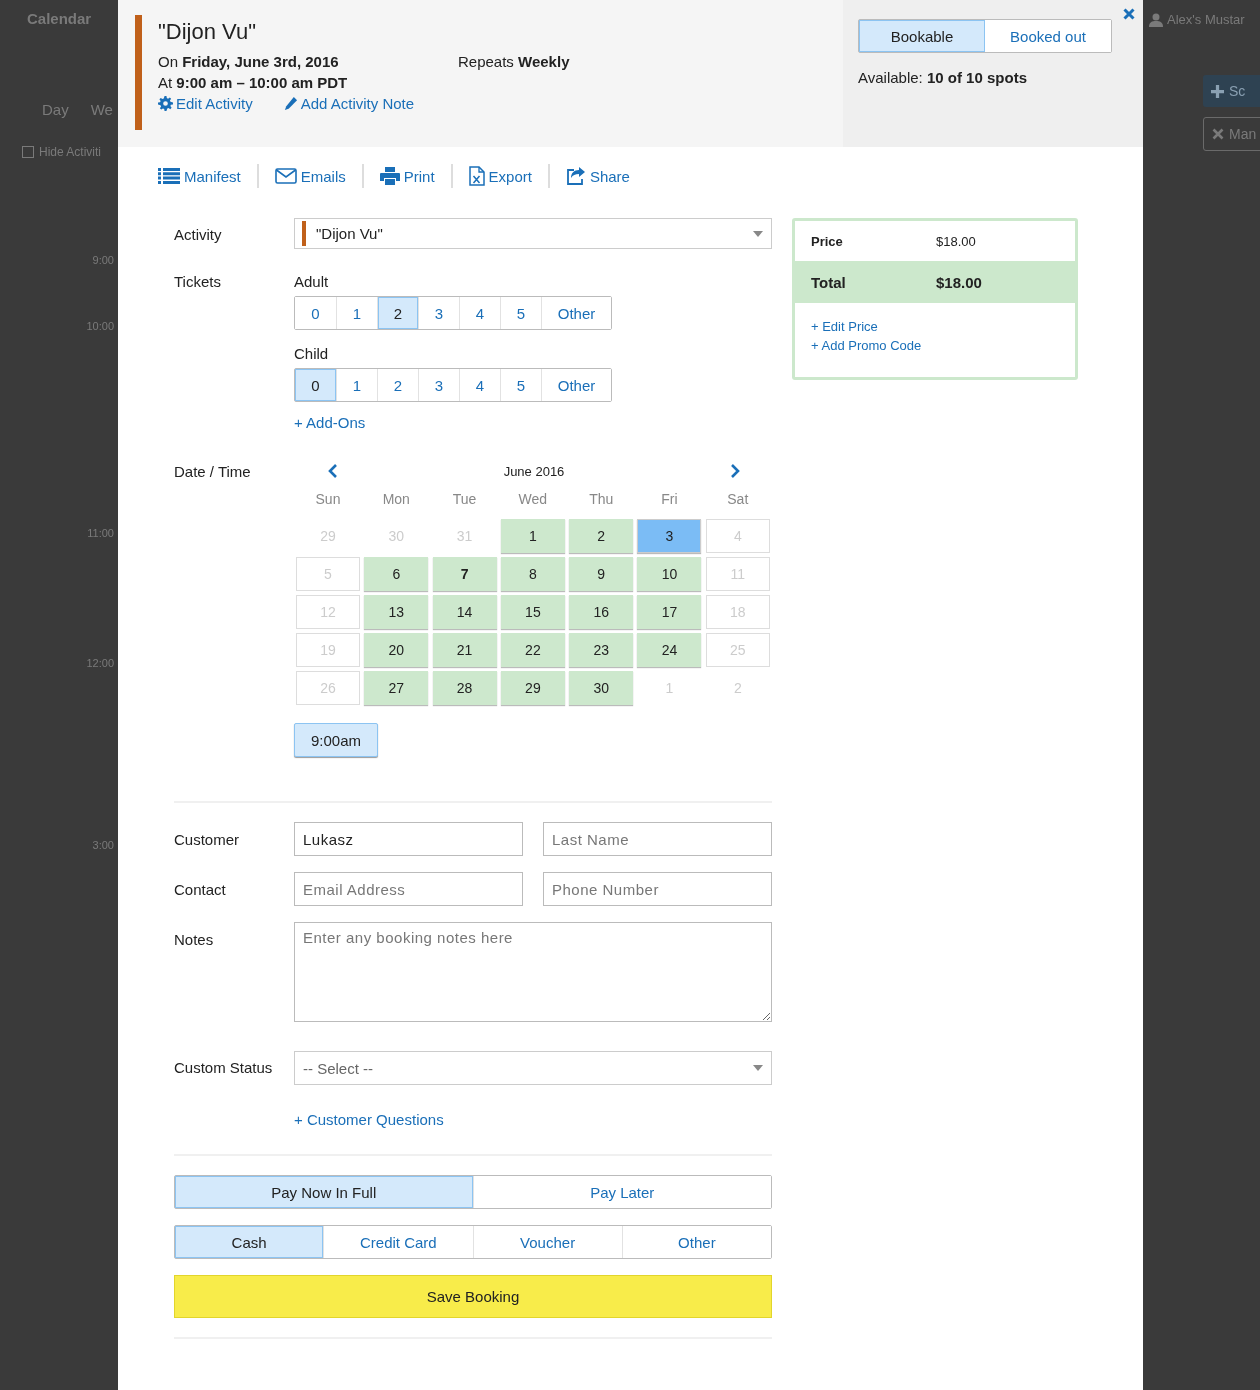 The width and height of the screenshot is (1260, 1390). I want to click on weekday-label: Thu, so click(601, 500).